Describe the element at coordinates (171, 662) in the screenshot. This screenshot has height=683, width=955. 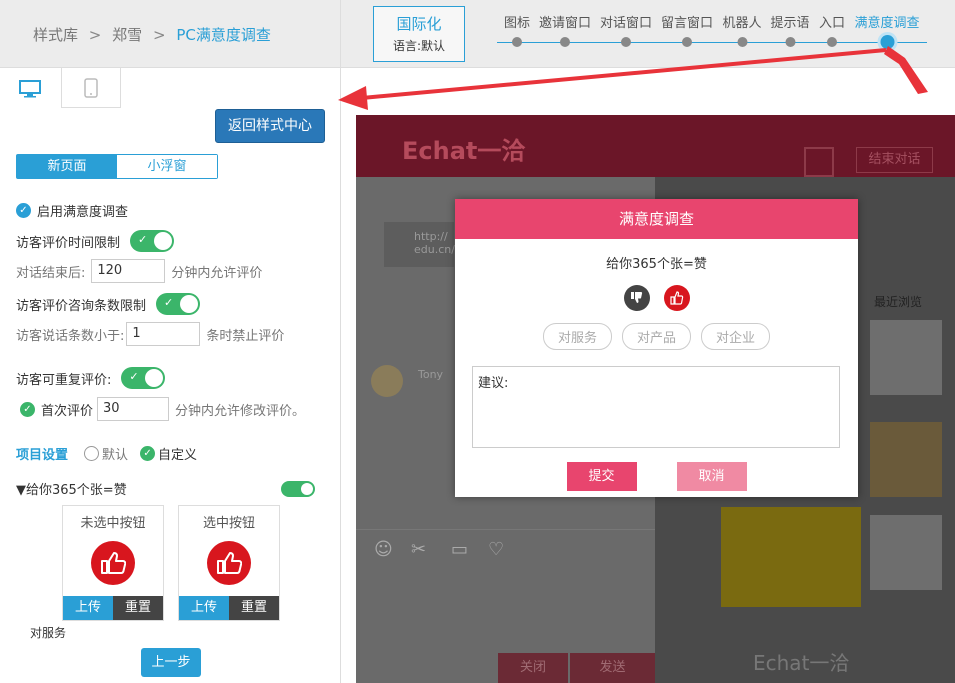
I see `previous-step-button: 上一步` at that location.